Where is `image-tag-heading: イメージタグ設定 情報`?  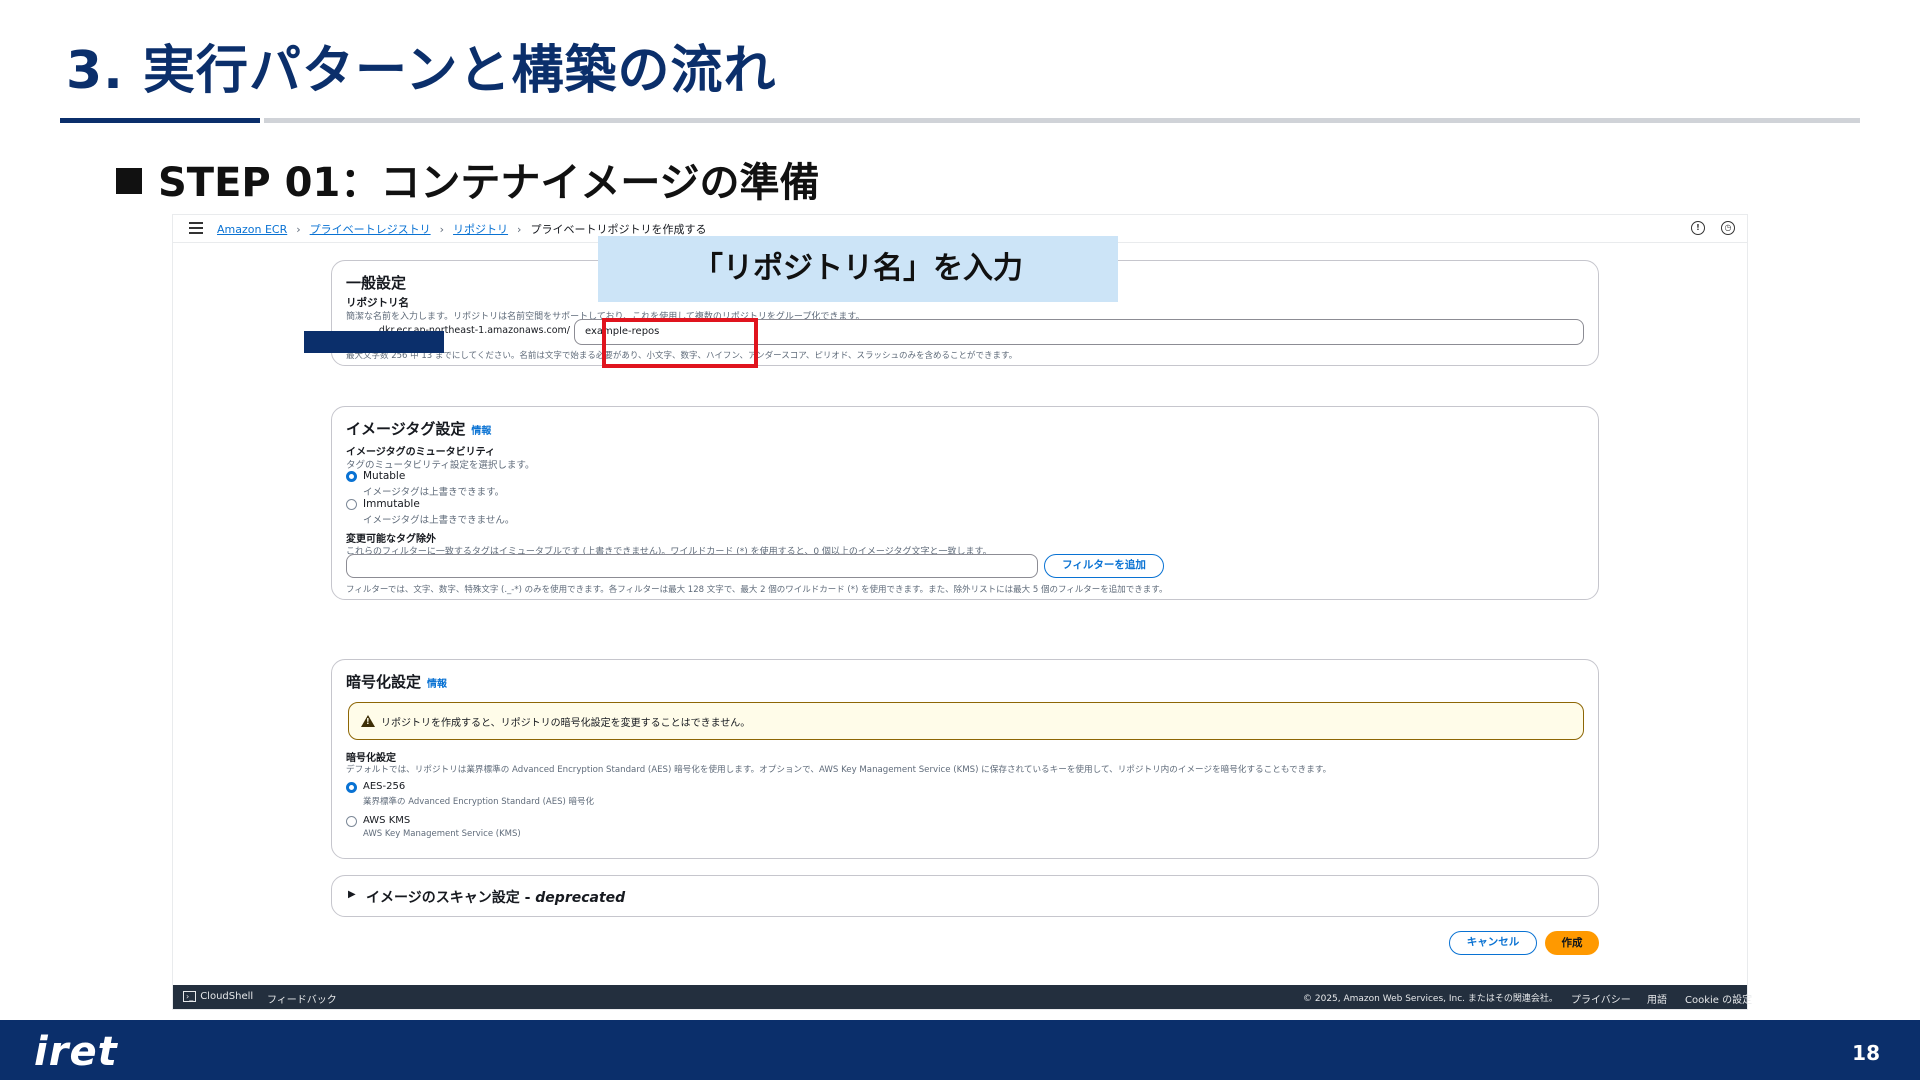 image-tag-heading: イメージタグ設定 情報 is located at coordinates (418, 428).